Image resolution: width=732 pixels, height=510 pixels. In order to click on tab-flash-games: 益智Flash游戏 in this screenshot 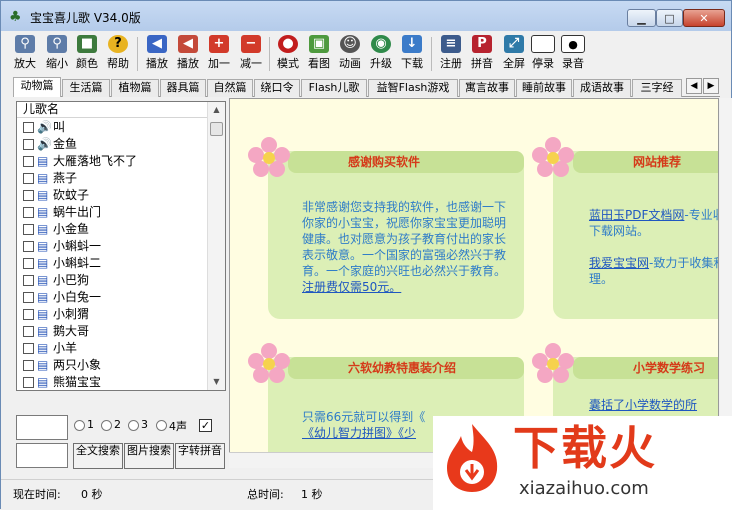, I will do `click(413, 88)`.